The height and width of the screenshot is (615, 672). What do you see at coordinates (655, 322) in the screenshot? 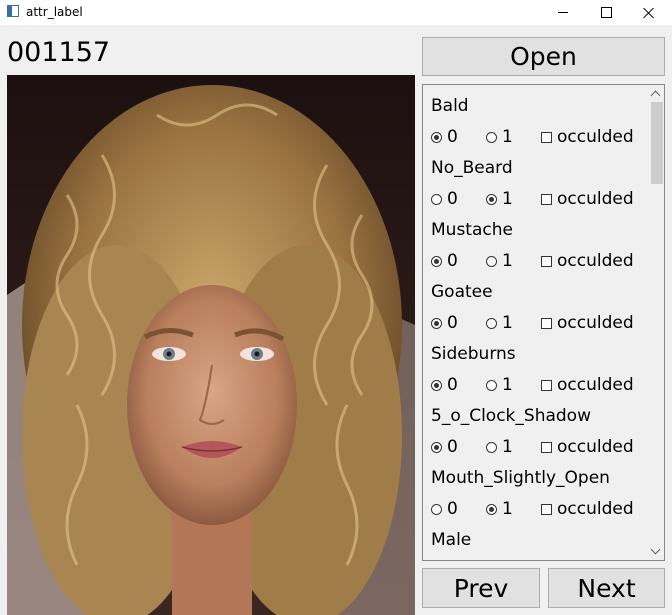
I see `vertical-scrollbar` at bounding box center [655, 322].